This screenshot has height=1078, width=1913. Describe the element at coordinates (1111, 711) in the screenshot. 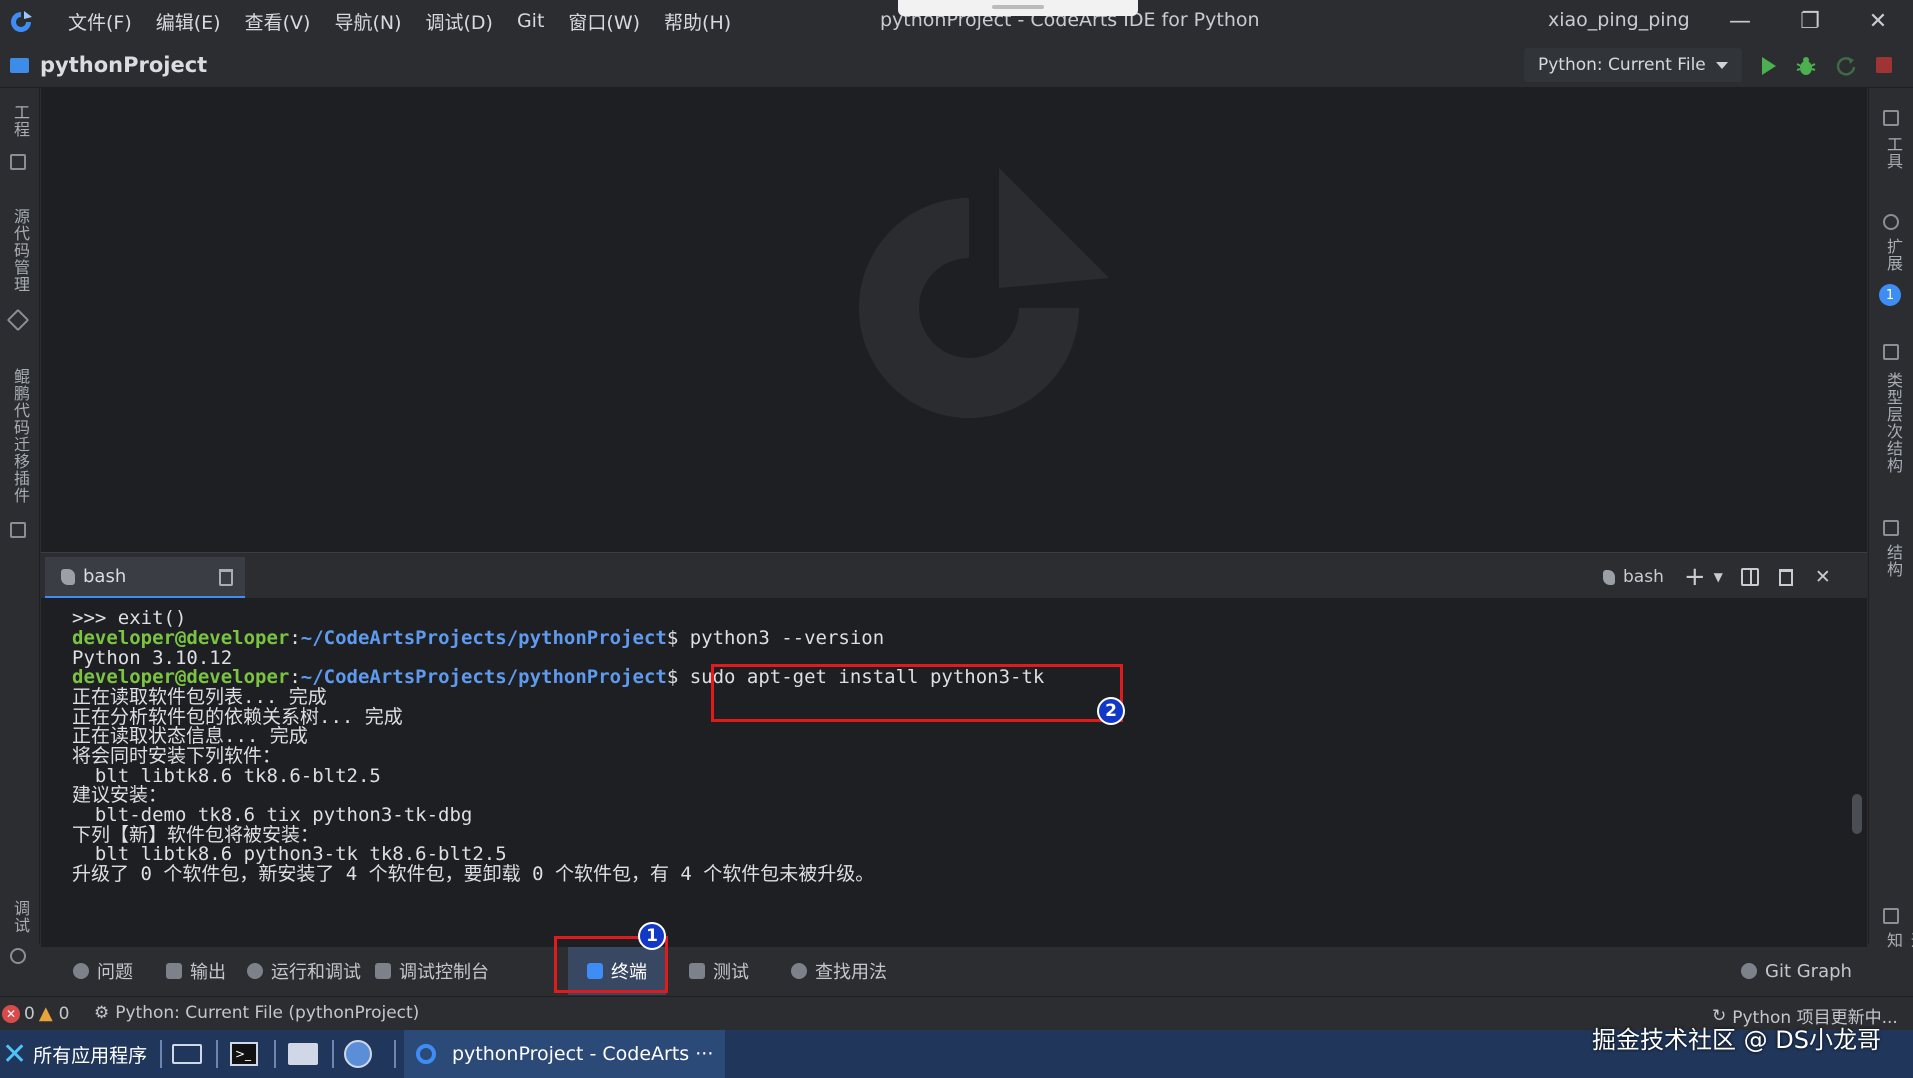

I see `annotation-badge-2: 2` at that location.